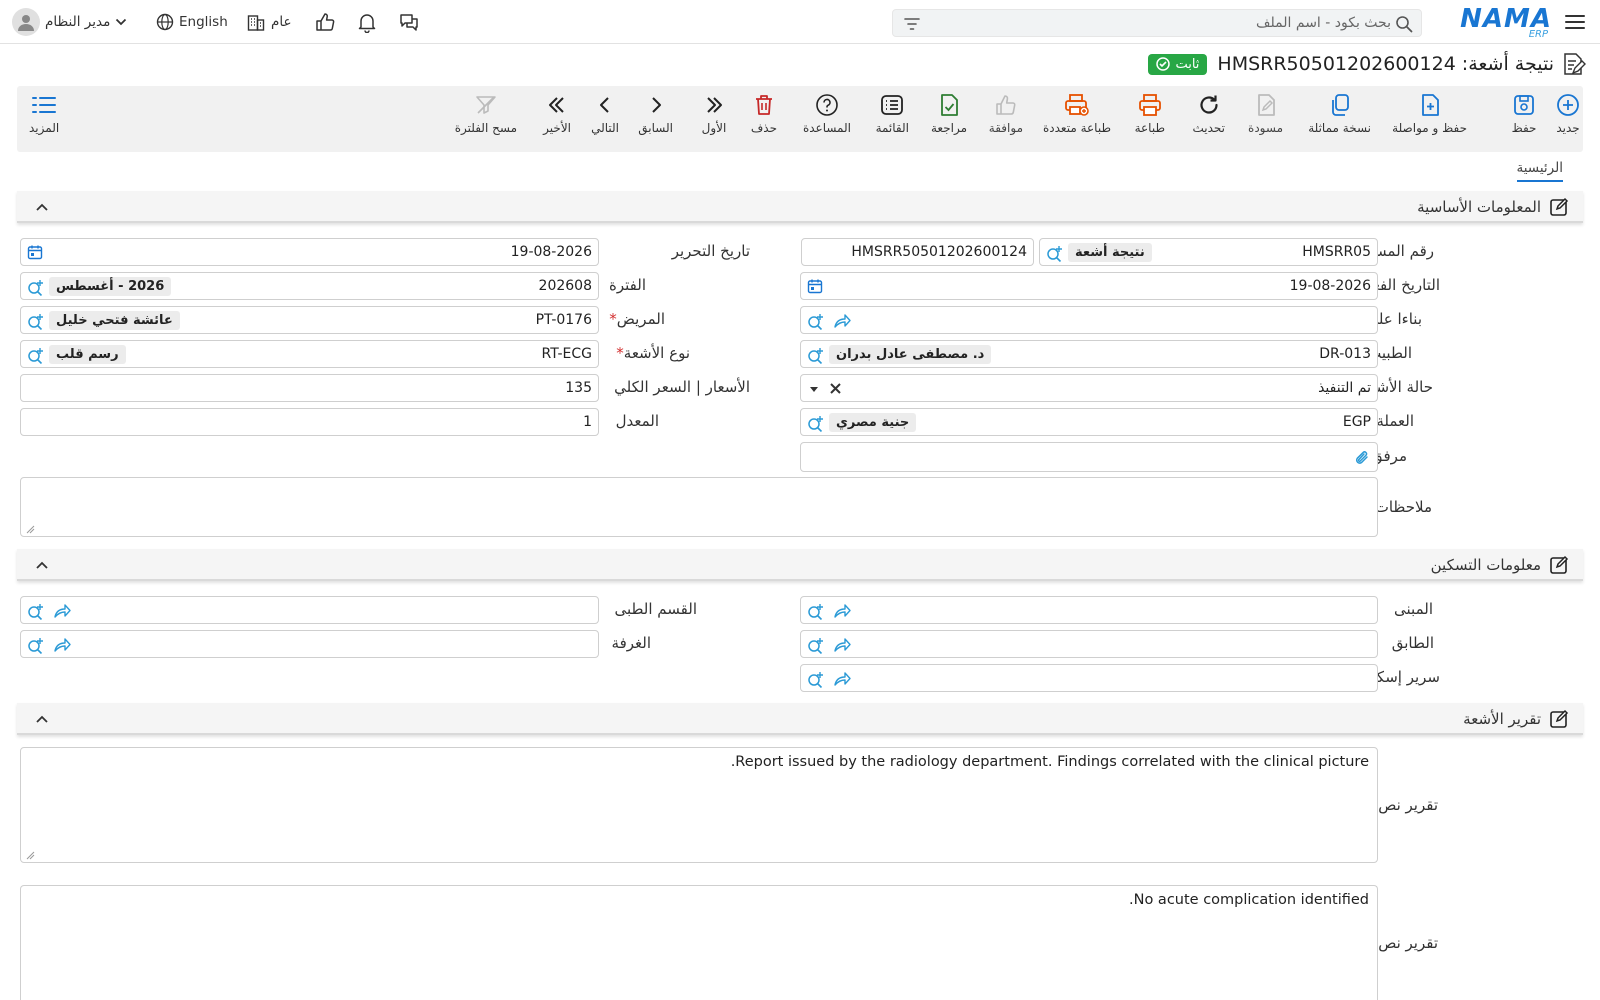 This screenshot has height=1000, width=1600. I want to click on previous-button: السابق, so click(655, 113).